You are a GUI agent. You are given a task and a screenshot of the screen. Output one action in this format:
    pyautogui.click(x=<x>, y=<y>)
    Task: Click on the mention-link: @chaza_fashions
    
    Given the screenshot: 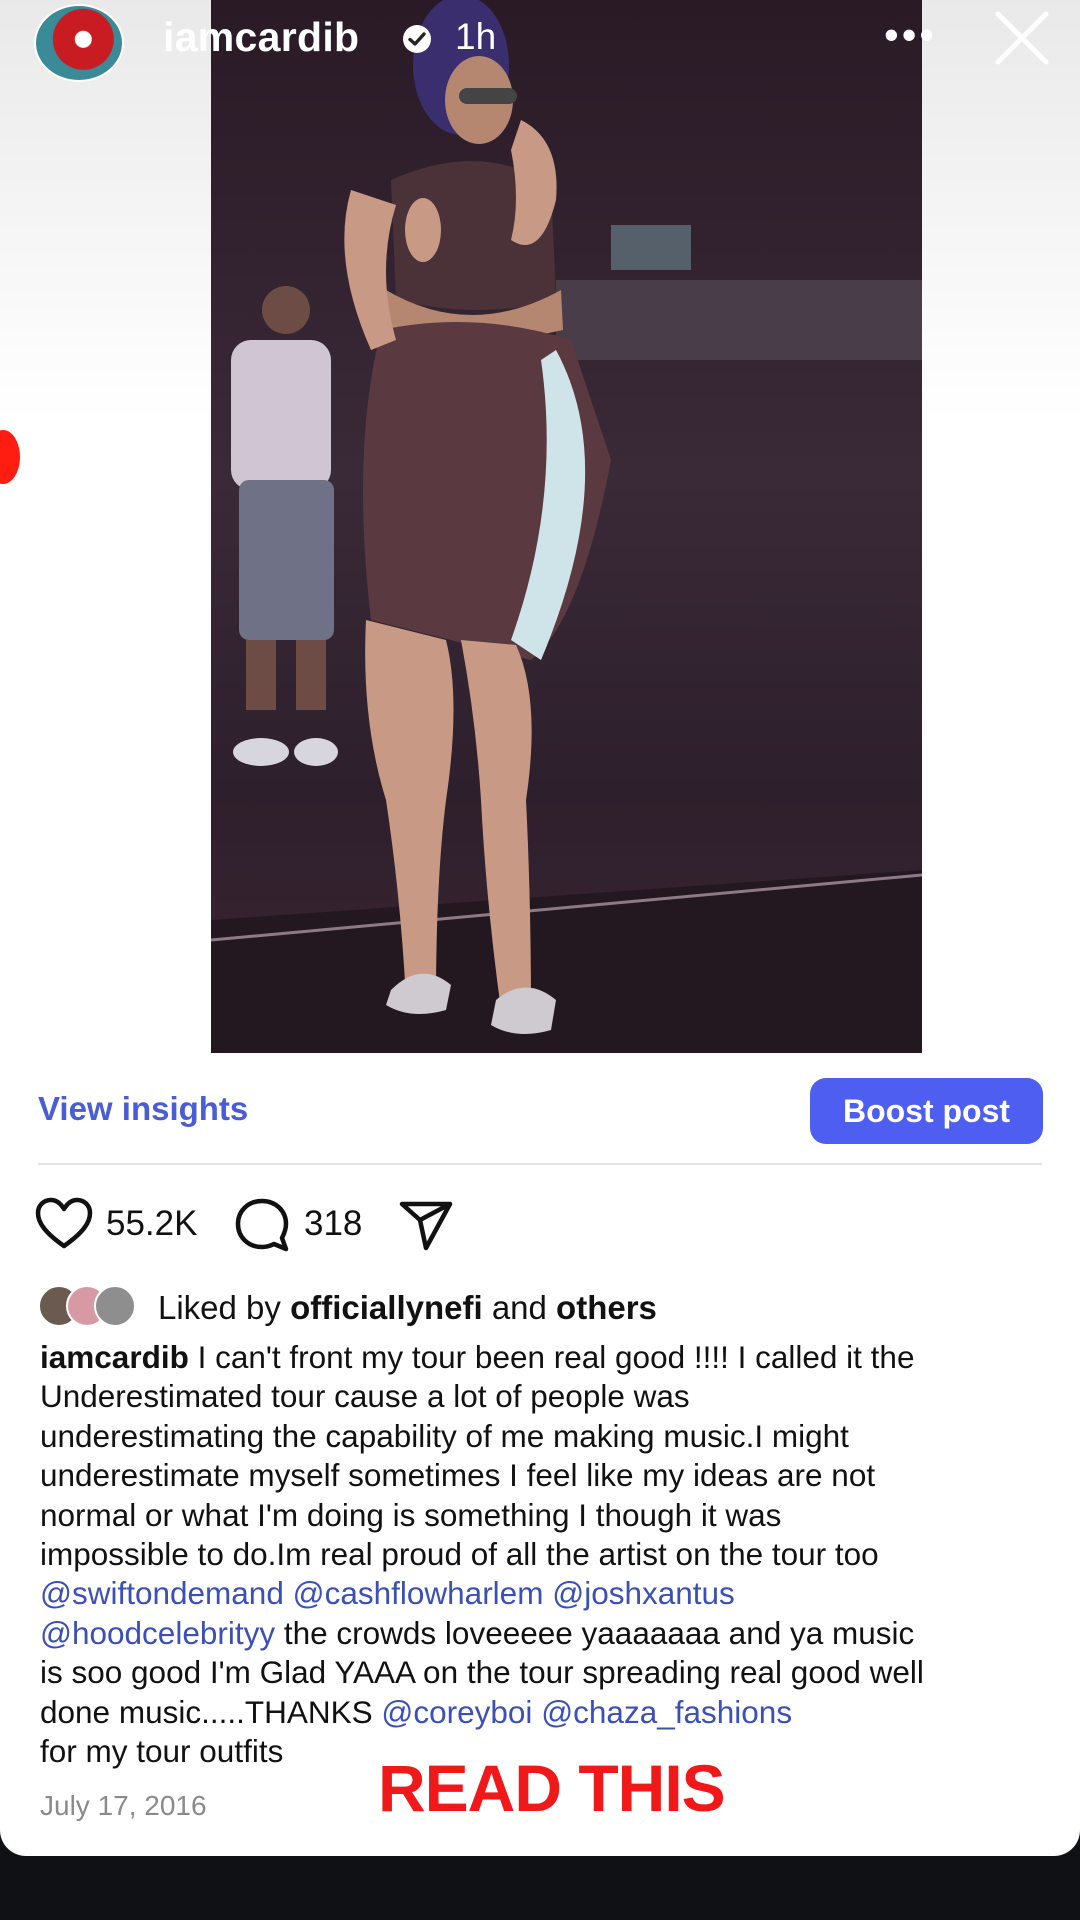 What is the action you would take?
    pyautogui.click(x=666, y=1712)
    